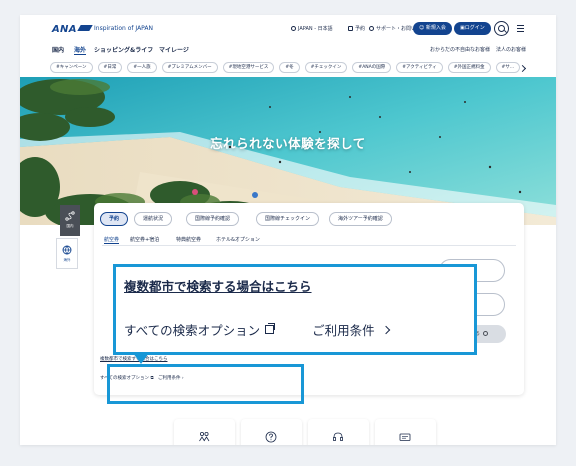 This screenshot has height=466, width=576. Describe the element at coordinates (350, 28) in the screenshot. I see `calendar-icon` at that location.